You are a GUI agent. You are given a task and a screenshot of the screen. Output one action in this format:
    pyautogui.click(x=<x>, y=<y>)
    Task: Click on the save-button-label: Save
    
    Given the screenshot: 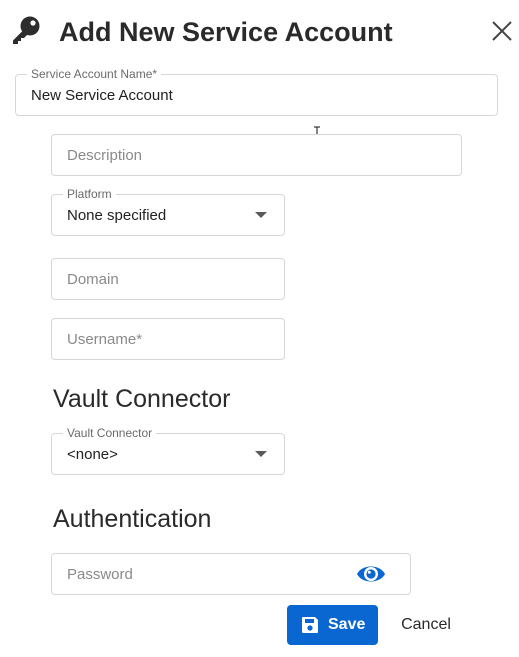 What is the action you would take?
    pyautogui.click(x=347, y=624)
    